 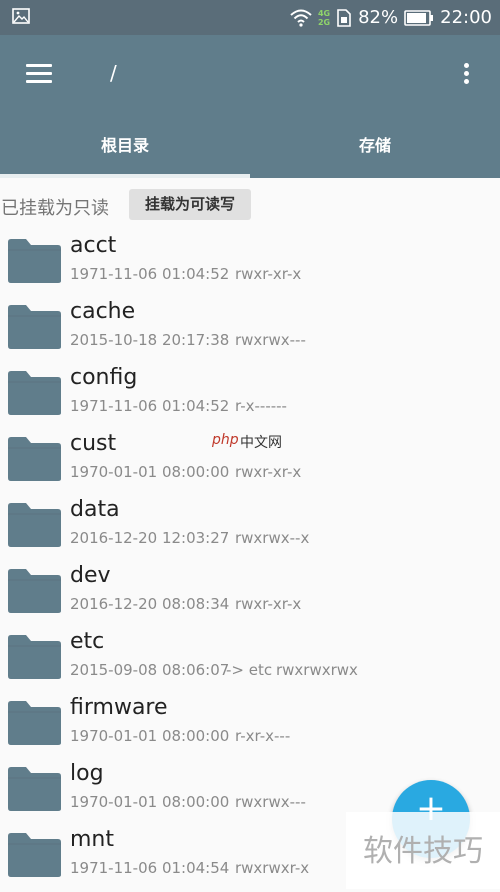 I want to click on file-row-dev: dev 2016-12-20 08:08:34 rwxr-xr-x, so click(x=250, y=593).